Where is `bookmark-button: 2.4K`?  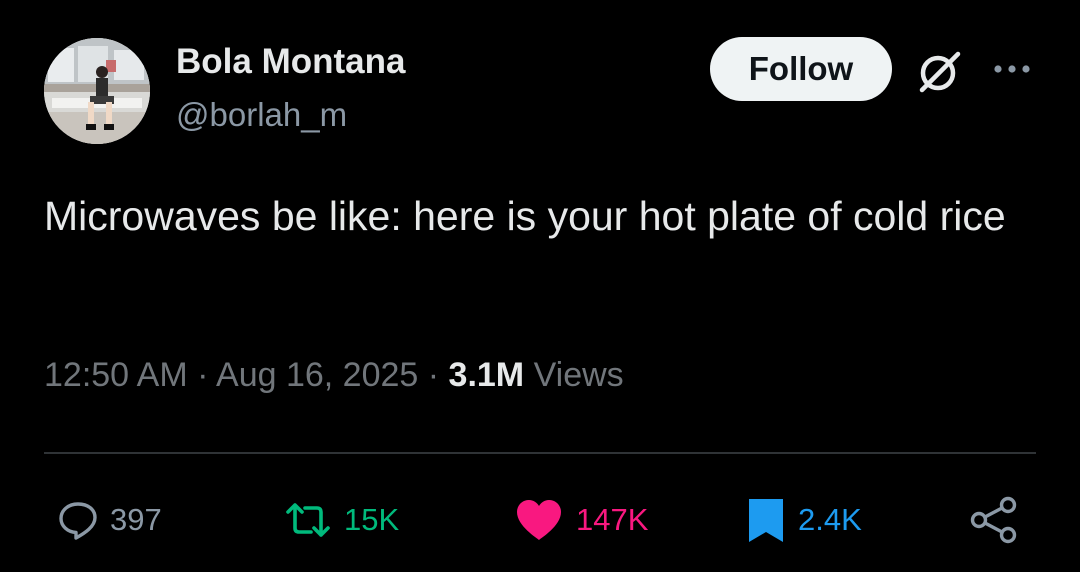
bookmark-button: 2.4K is located at coordinates (804, 520).